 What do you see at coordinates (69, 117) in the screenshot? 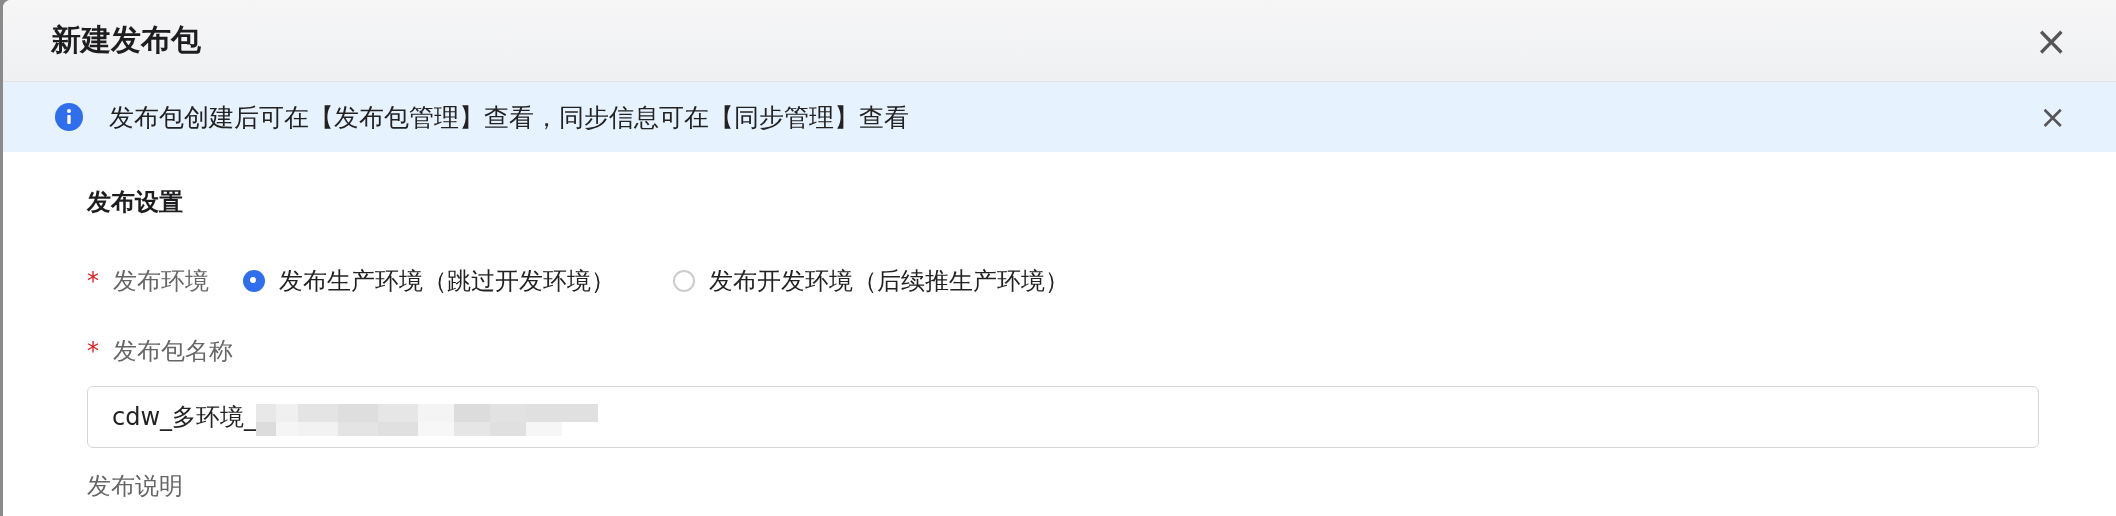
I see `info-icon` at bounding box center [69, 117].